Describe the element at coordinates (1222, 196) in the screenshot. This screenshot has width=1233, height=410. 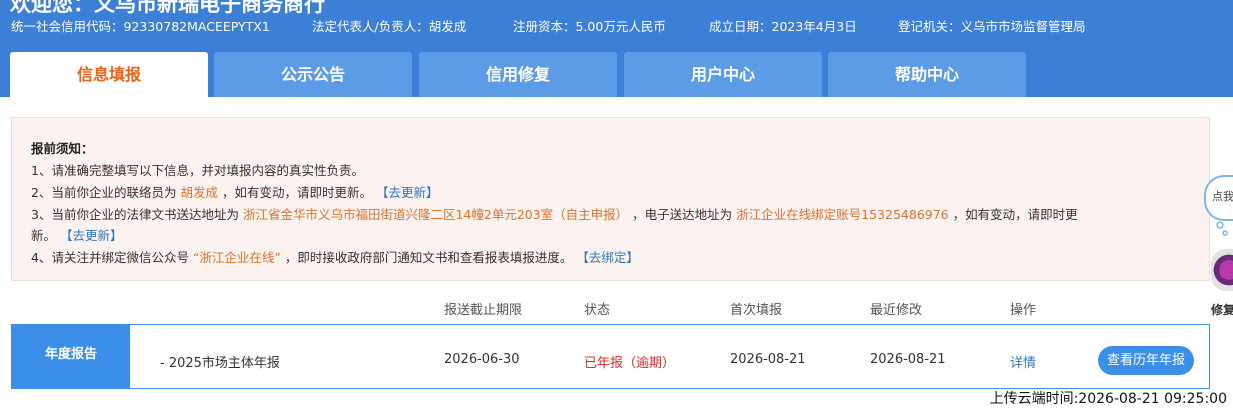
I see `chat-bubble-text: 点我` at that location.